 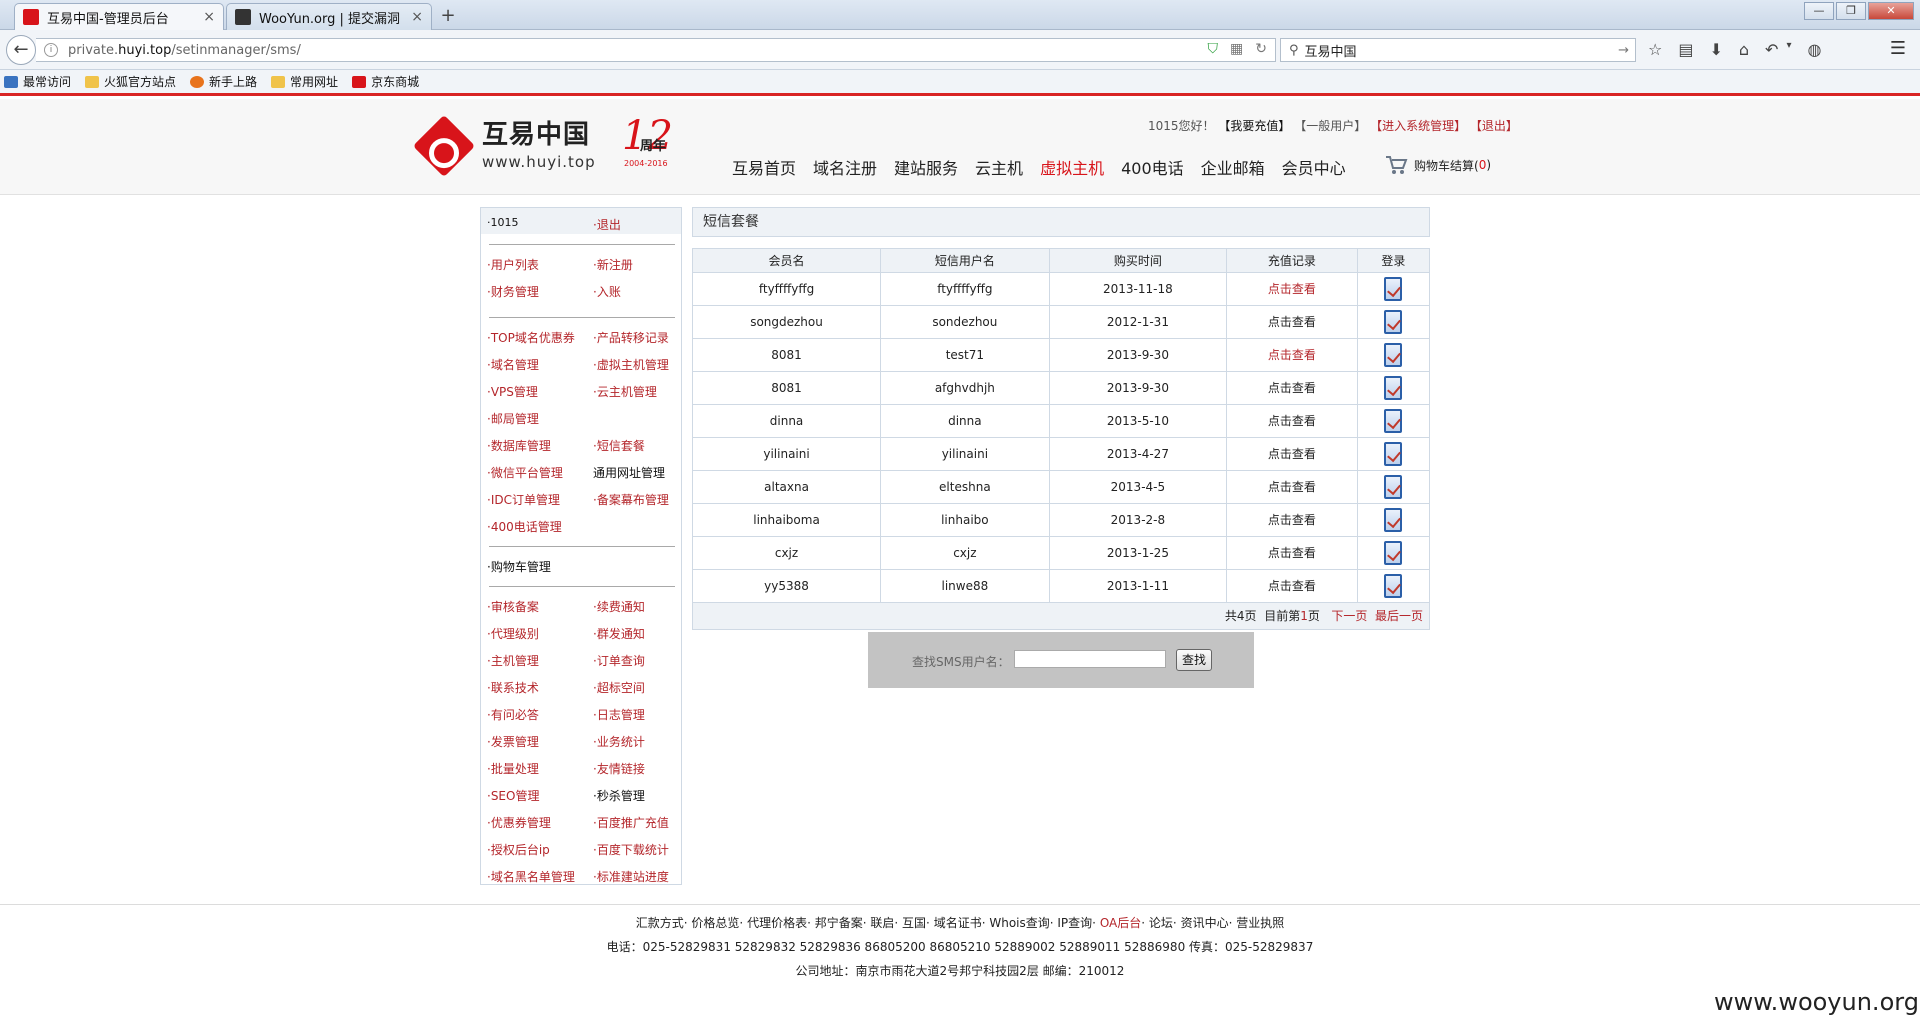 What do you see at coordinates (1744, 49) in the screenshot?
I see `home-icon: ⌂` at bounding box center [1744, 49].